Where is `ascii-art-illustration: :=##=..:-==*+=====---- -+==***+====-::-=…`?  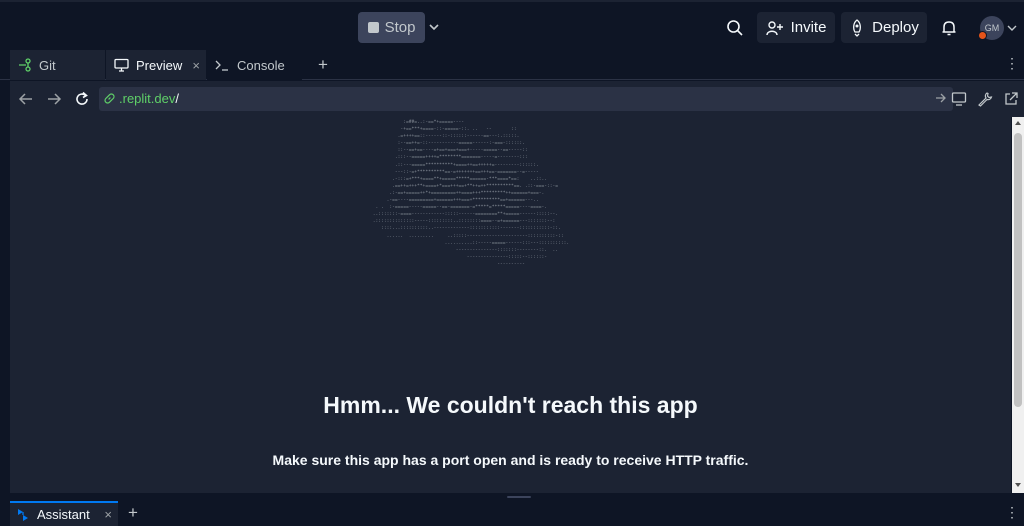 ascii-art-illustration: :=##=..:-==*+=====---- -+==***+====-::-=… is located at coordinates (471, 193).